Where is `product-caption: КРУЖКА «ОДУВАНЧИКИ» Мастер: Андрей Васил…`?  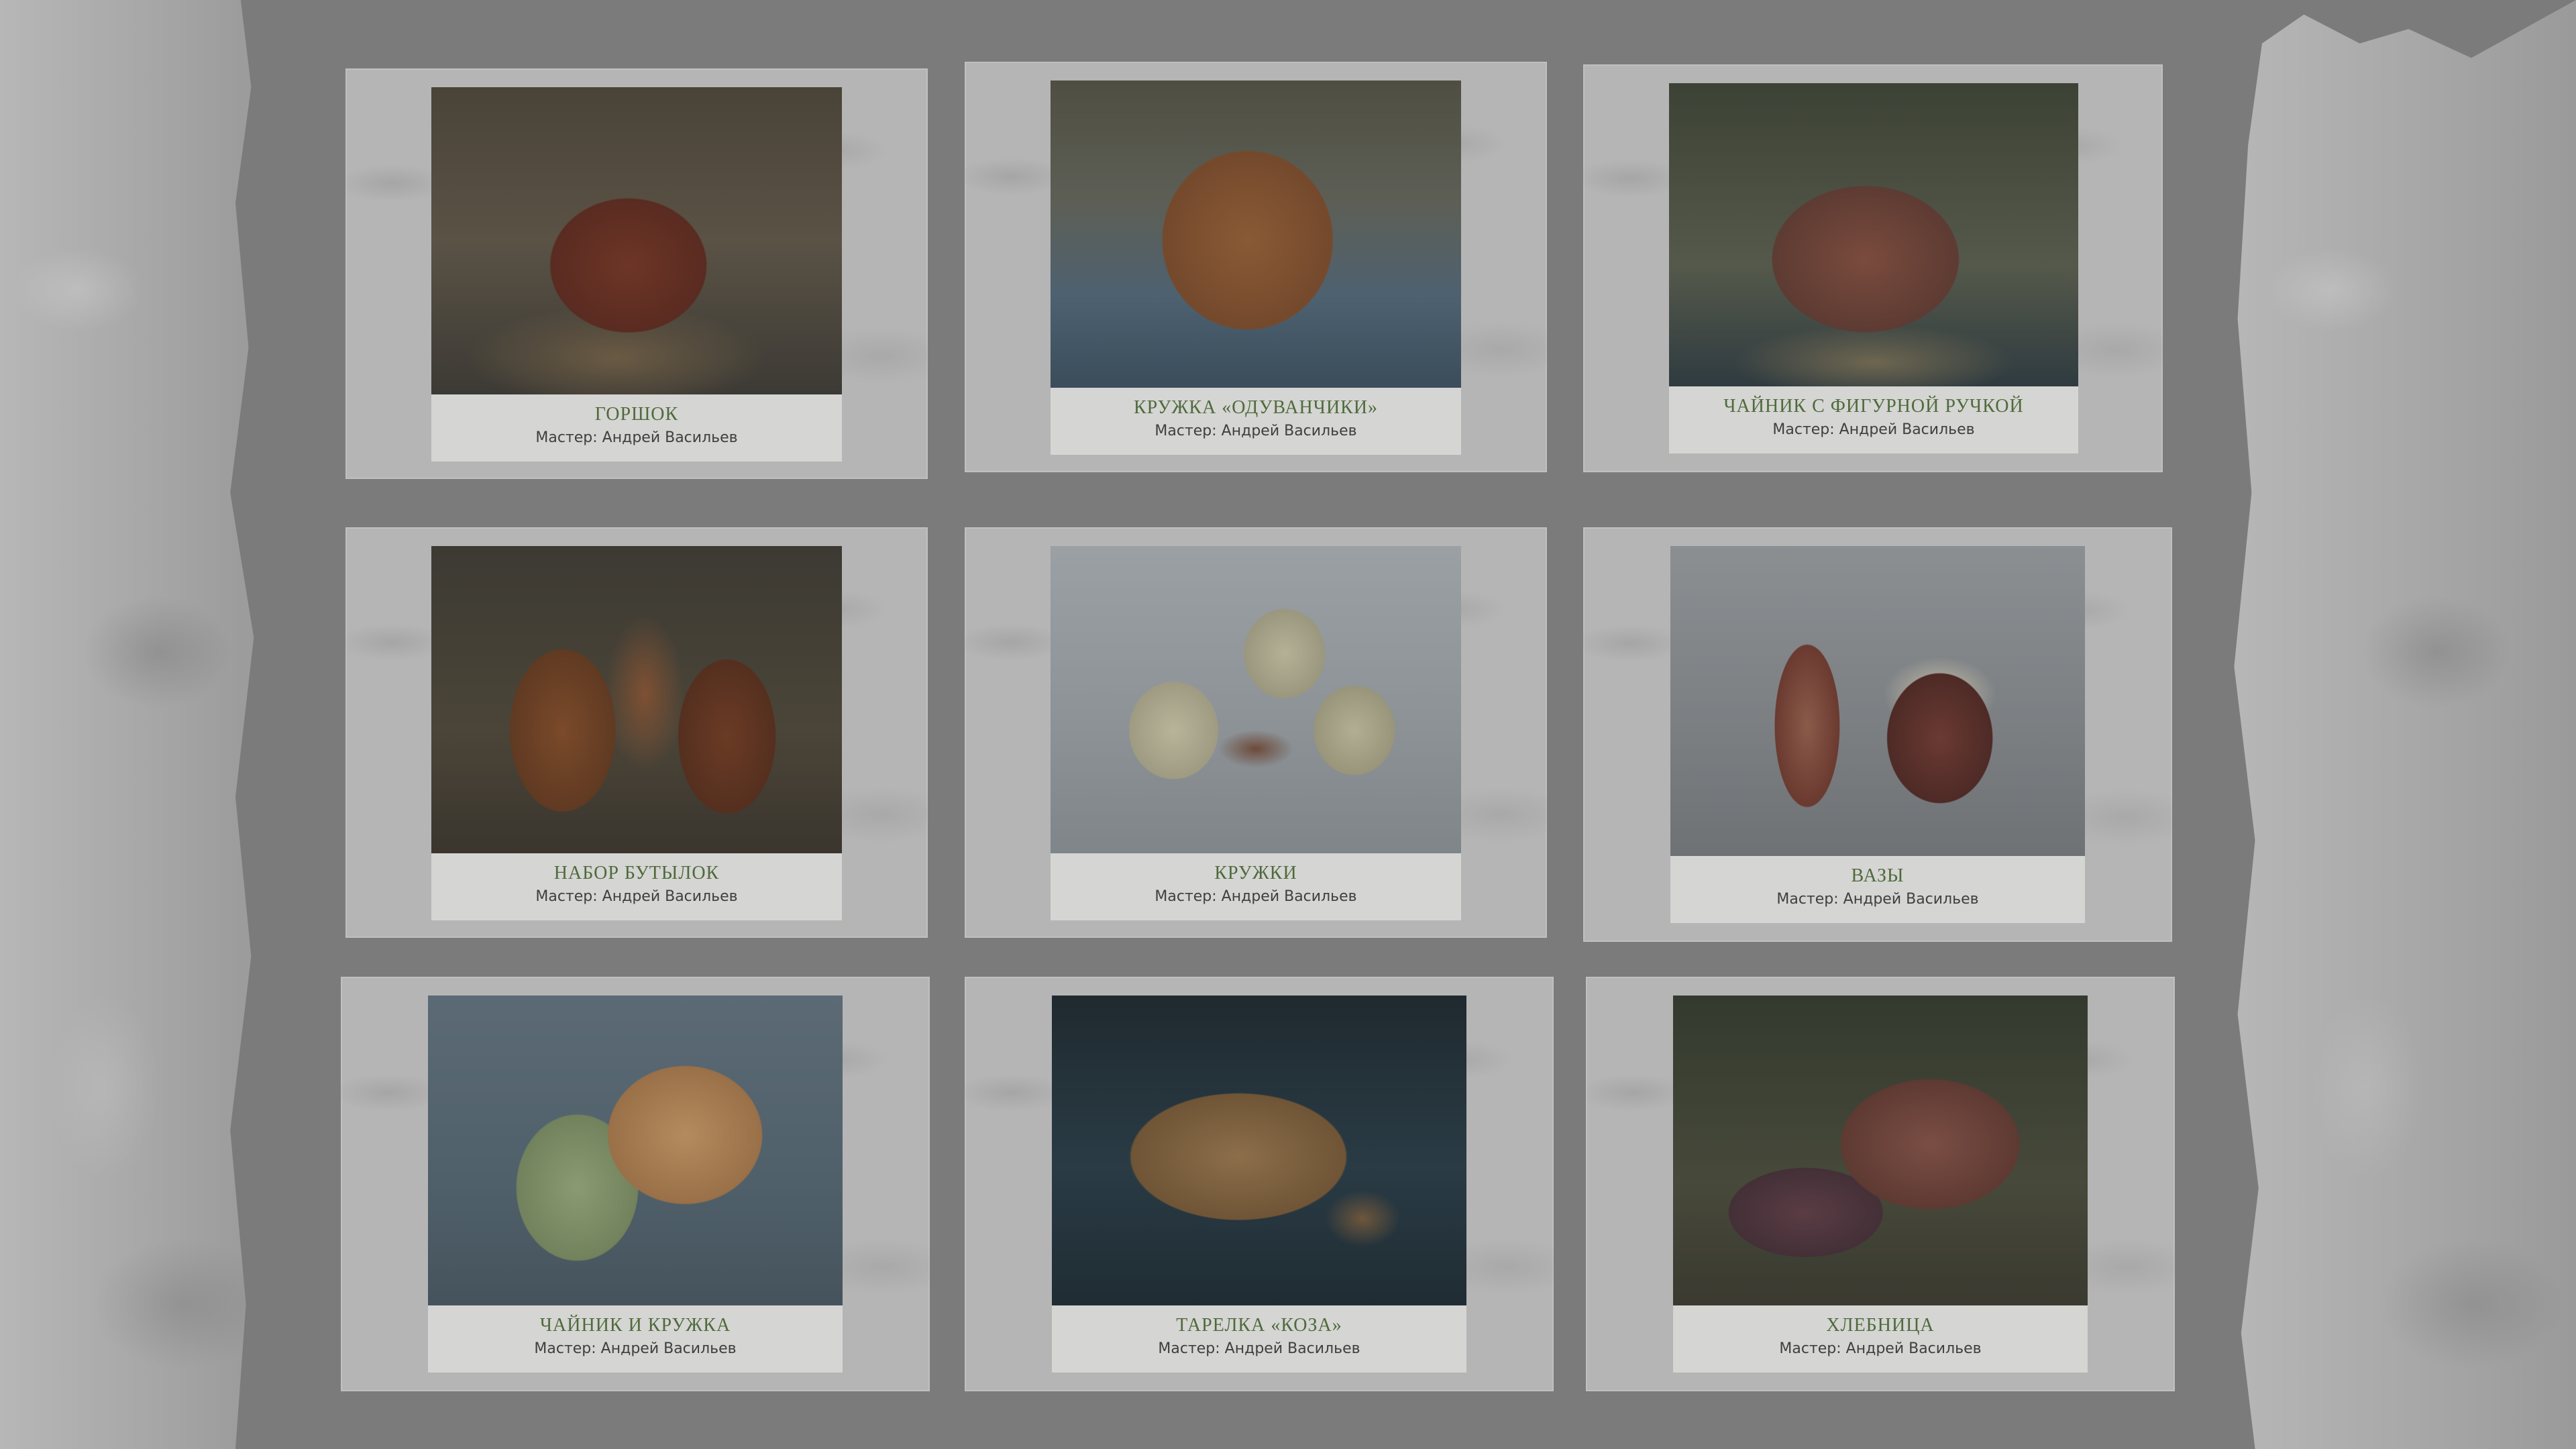
product-caption: КРУЖКА «ОДУВАНЧИКИ» Мастер: Андрей Васил… is located at coordinates (1256, 421).